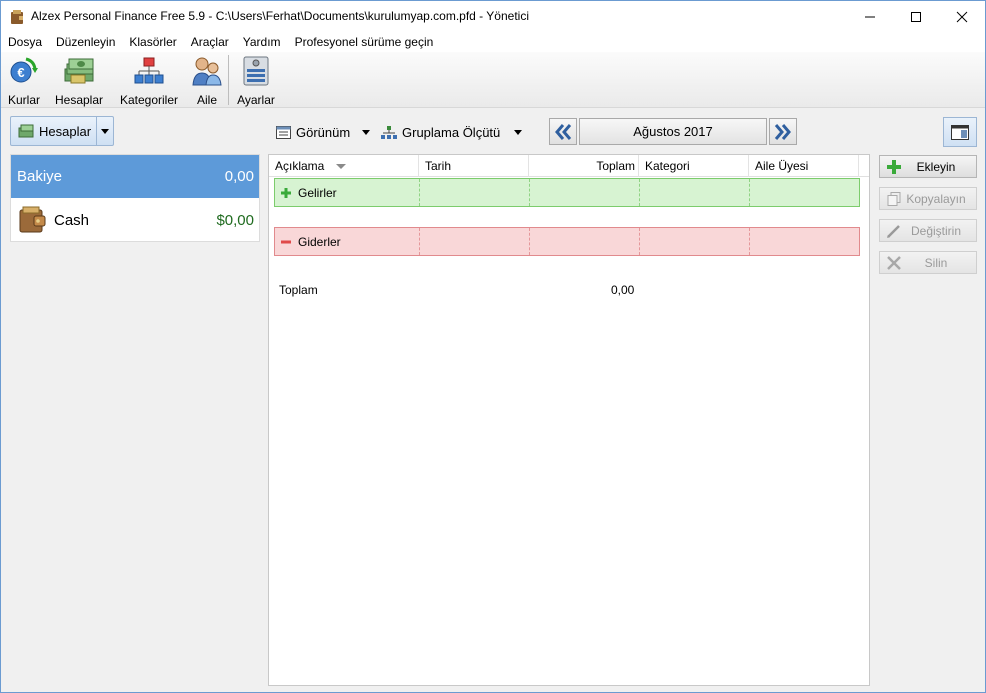 The image size is (986, 693). I want to click on double-chevron-left-icon, so click(563, 131).